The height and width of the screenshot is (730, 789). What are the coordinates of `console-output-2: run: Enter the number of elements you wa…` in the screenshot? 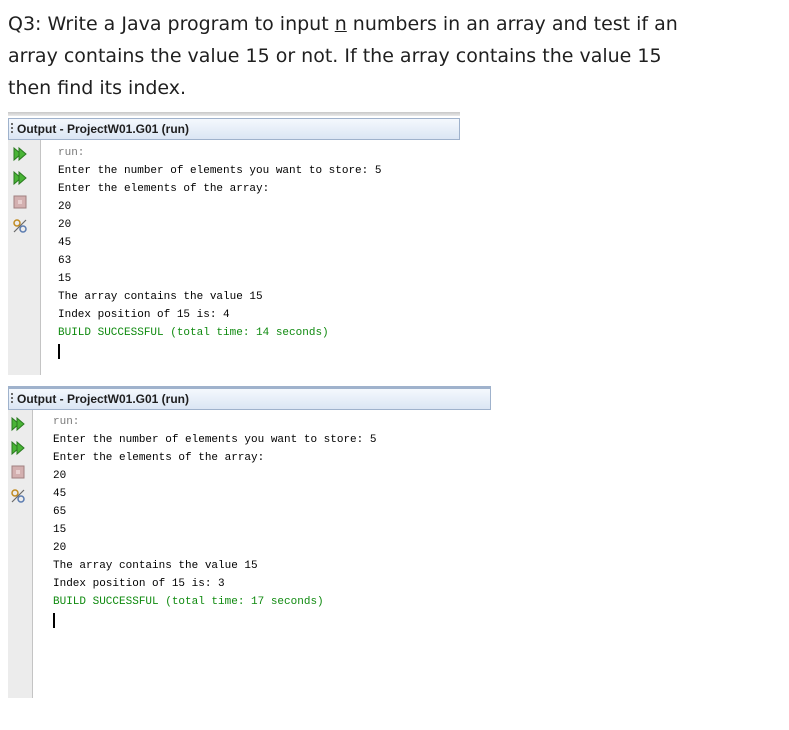 It's located at (214, 521).